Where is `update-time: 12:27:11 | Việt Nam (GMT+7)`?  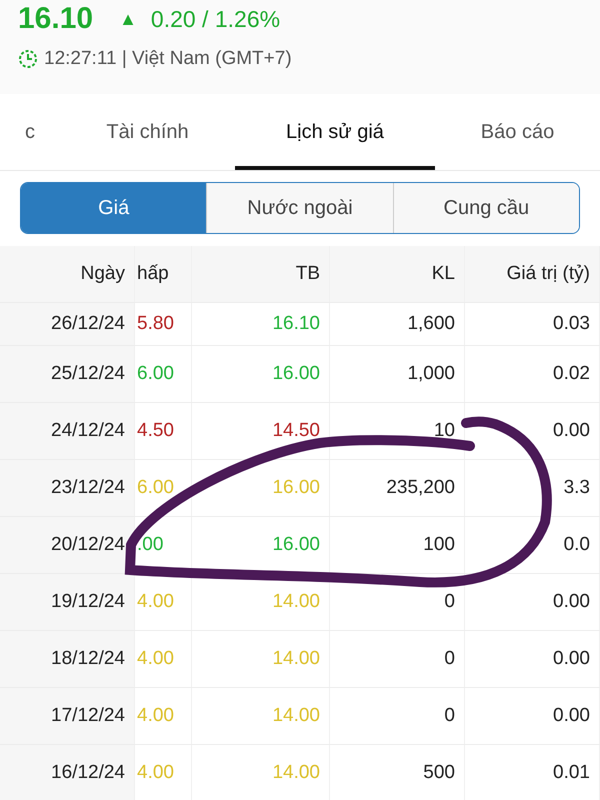
update-time: 12:27:11 | Việt Nam (GMT+7) is located at coordinates (168, 59).